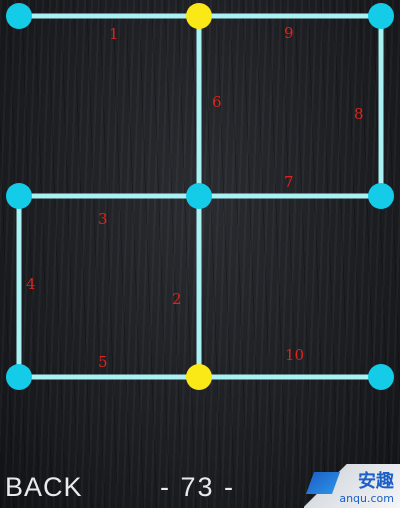  What do you see at coordinates (381, 377) in the screenshot?
I see `node-bottom-right` at bounding box center [381, 377].